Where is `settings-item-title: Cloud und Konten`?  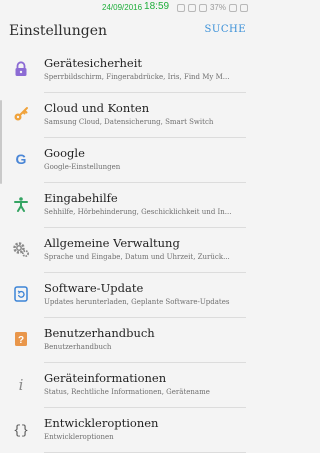
settings-item-title: Cloud und Konten is located at coordinates (97, 108).